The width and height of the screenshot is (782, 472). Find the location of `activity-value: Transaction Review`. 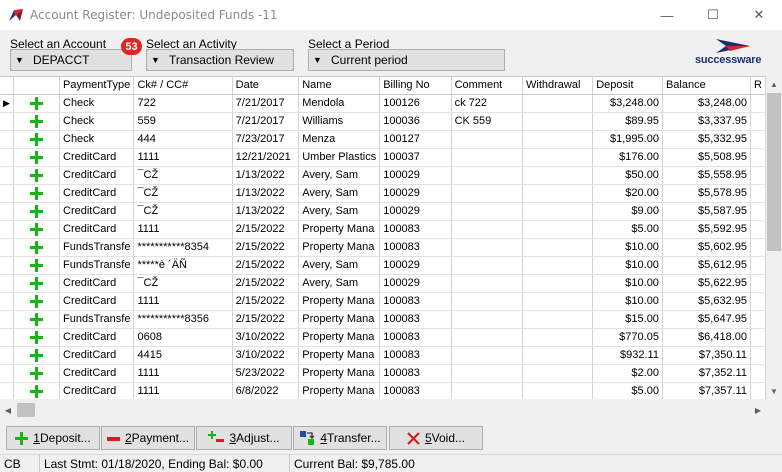

activity-value: Transaction Review is located at coordinates (221, 60).